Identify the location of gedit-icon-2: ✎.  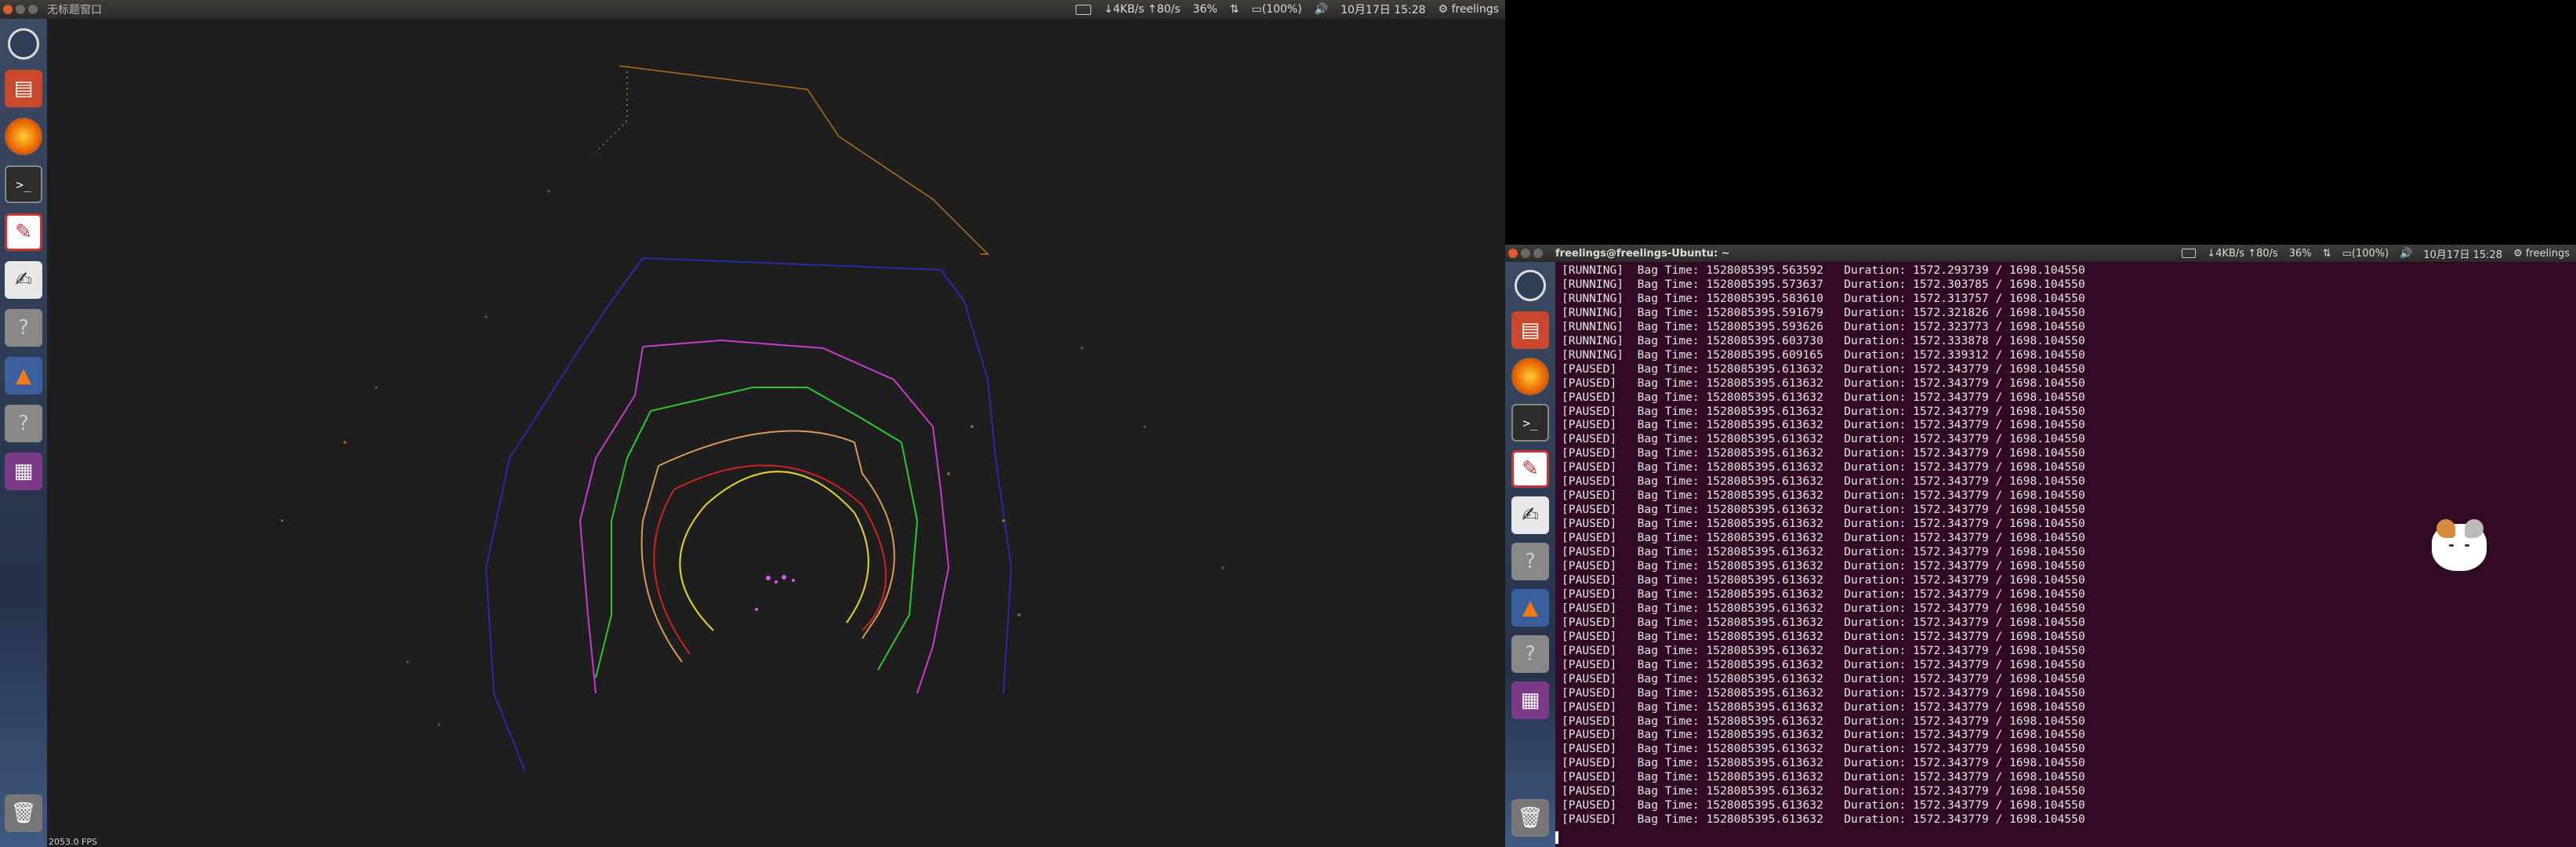
(1530, 469).